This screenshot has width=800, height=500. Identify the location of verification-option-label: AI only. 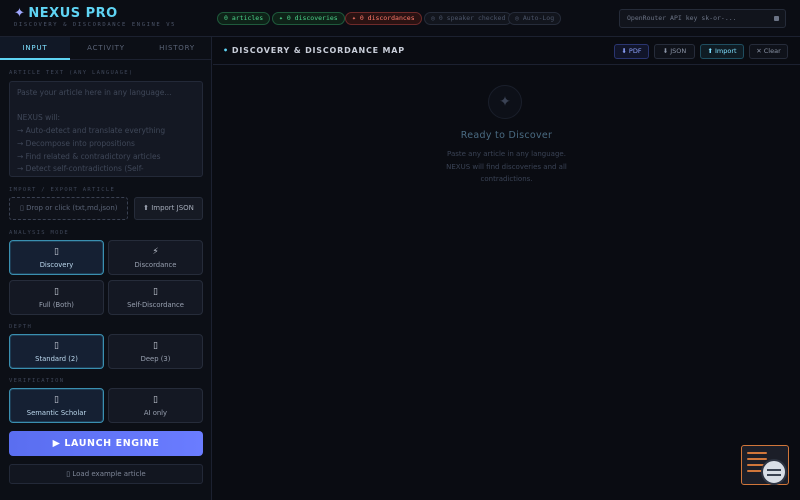
(155, 413).